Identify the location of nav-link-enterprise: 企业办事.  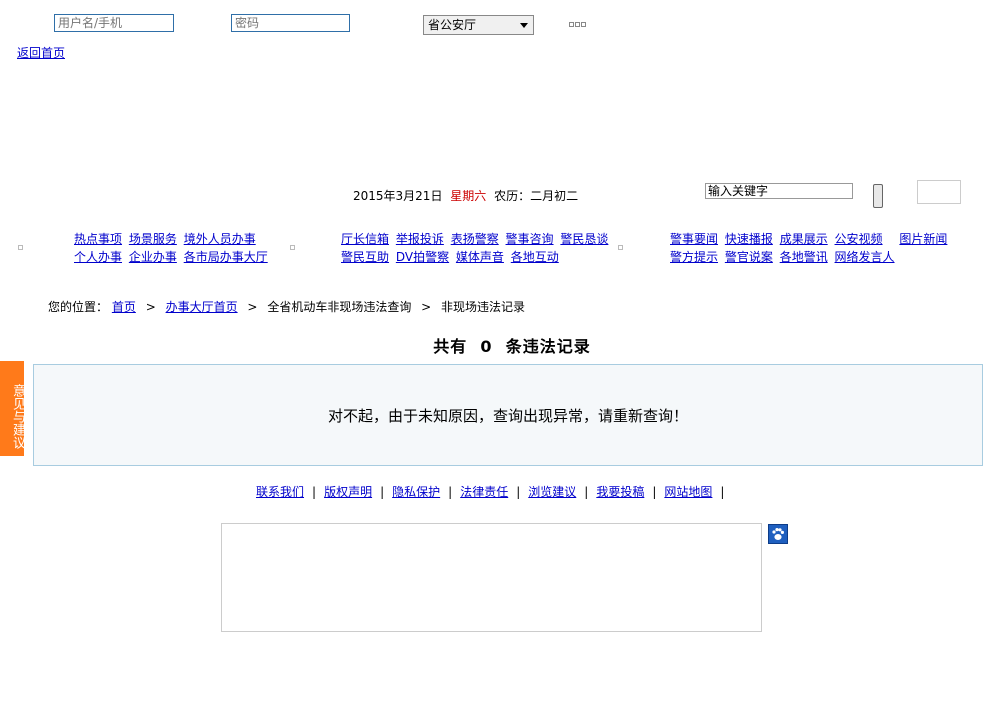
(153, 257).